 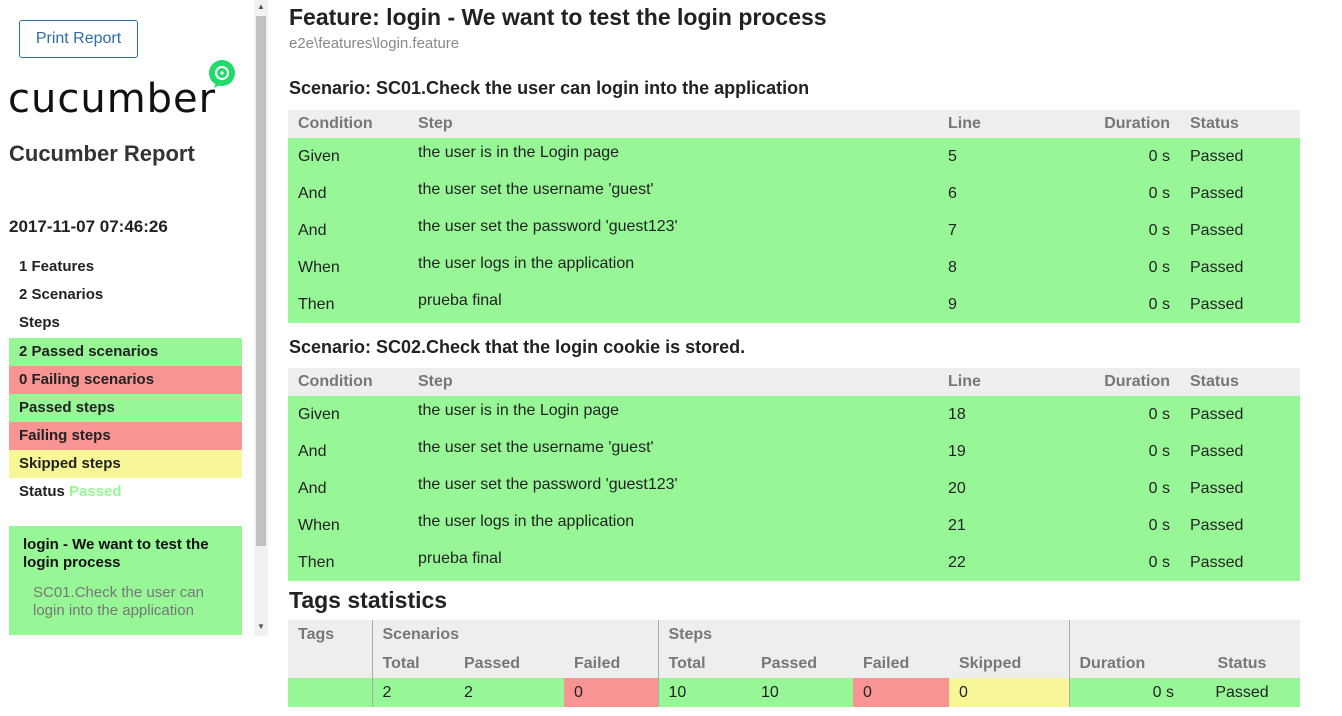 What do you see at coordinates (998, 304) in the screenshot?
I see `line-cell: 9` at bounding box center [998, 304].